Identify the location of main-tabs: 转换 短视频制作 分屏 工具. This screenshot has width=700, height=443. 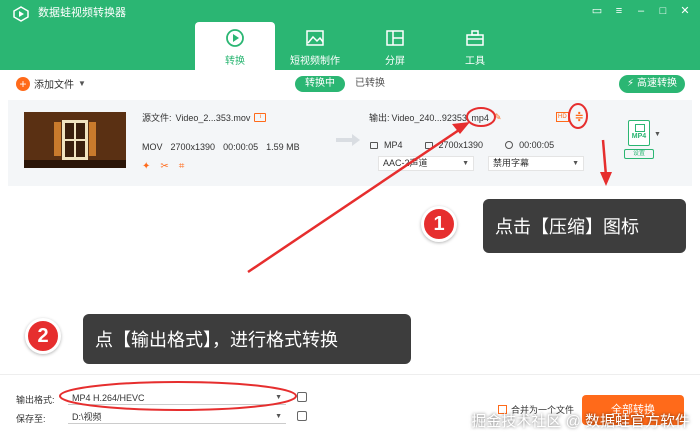
(355, 46).